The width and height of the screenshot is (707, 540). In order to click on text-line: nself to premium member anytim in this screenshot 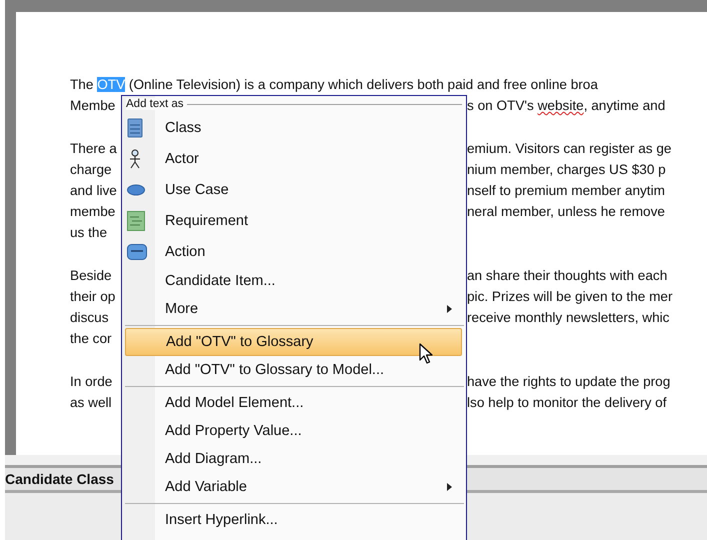, I will do `click(566, 191)`.